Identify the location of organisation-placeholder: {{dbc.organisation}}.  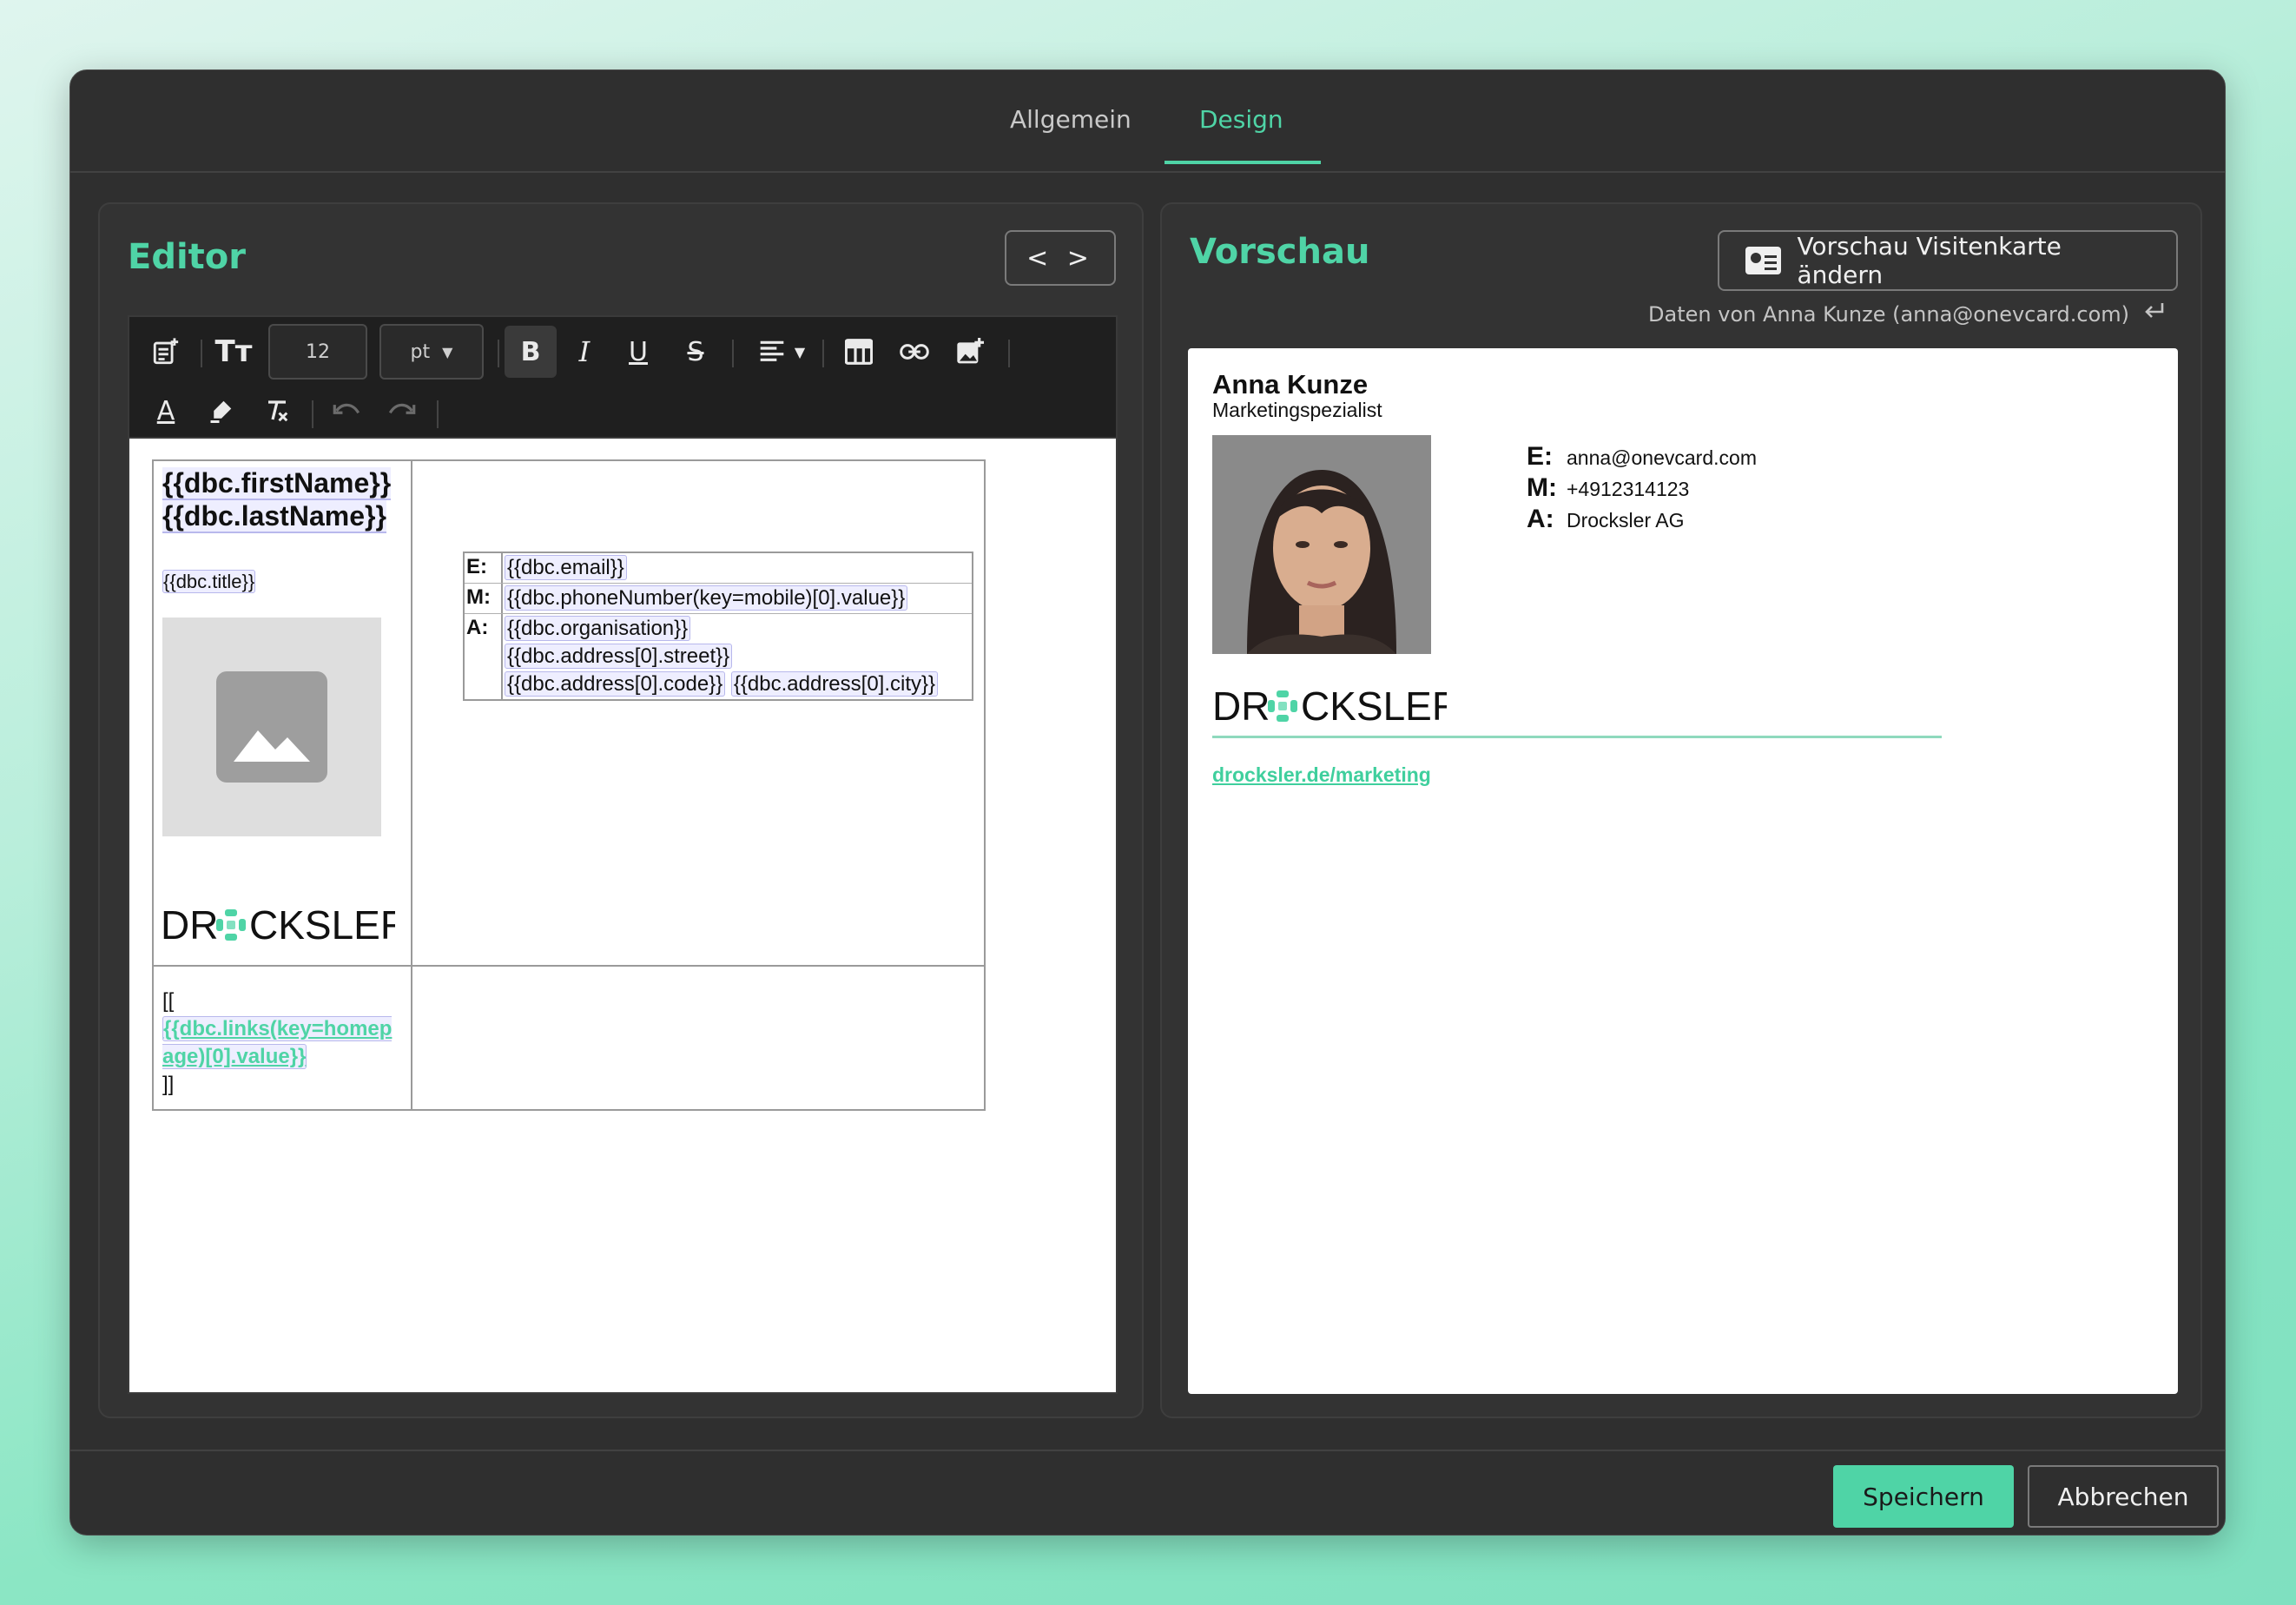
(598, 628).